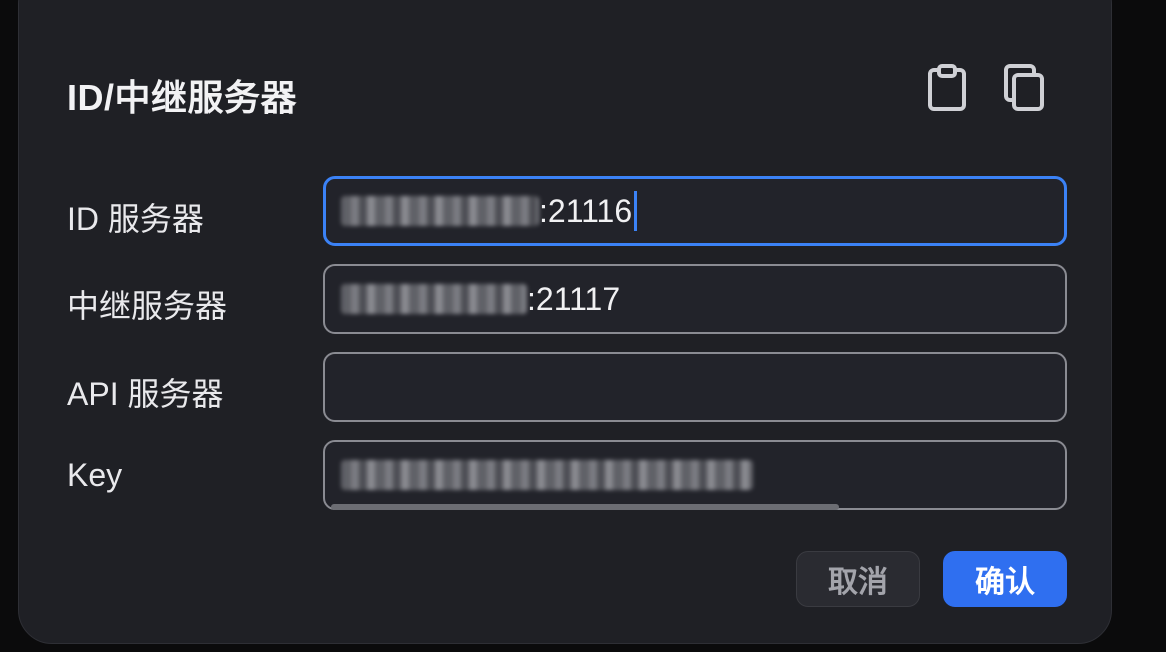 The width and height of the screenshot is (1166, 652). Describe the element at coordinates (147, 306) in the screenshot. I see `relay-server-label: 中继服务器` at that location.